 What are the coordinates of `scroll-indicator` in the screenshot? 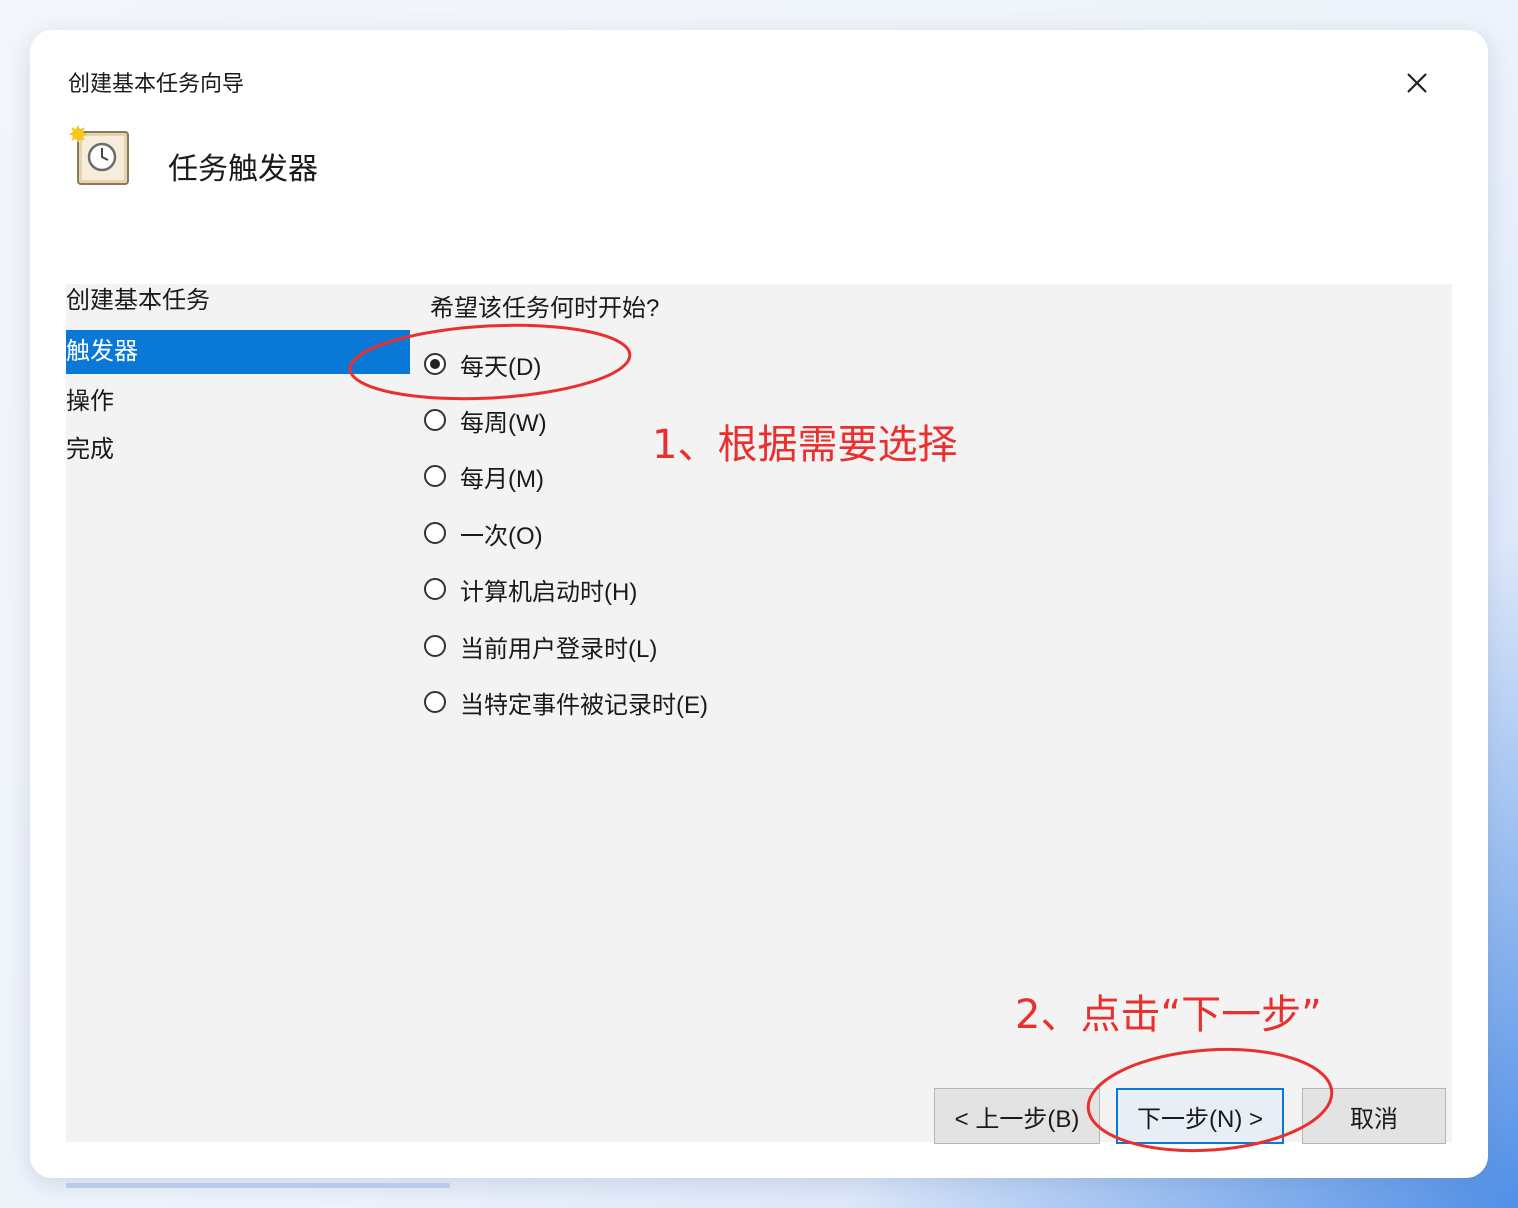 It's located at (258, 1185).